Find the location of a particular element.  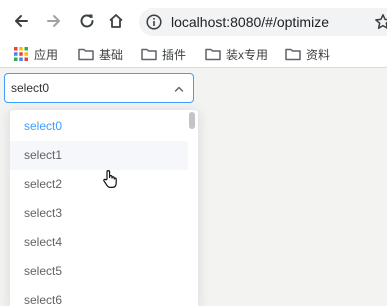

bookmark-folder-plugins: 插件 is located at coordinates (163, 54).